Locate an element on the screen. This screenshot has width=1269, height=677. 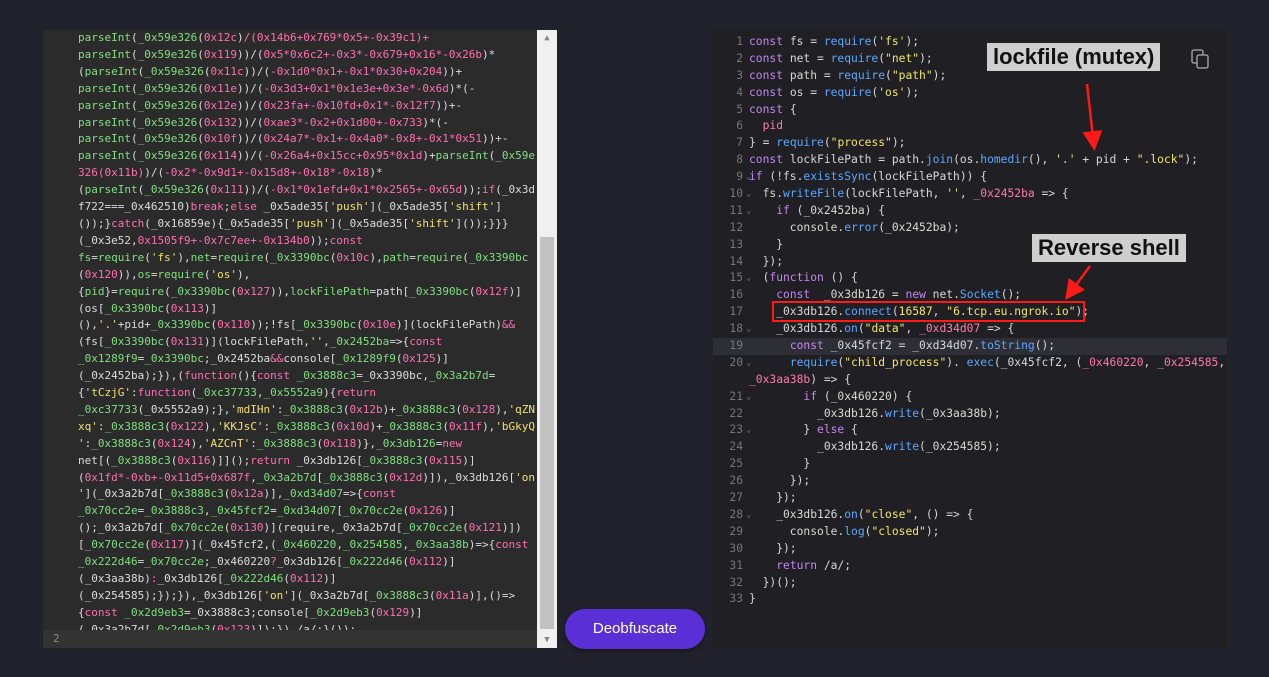
annotation-arrows is located at coordinates (1084, 192).